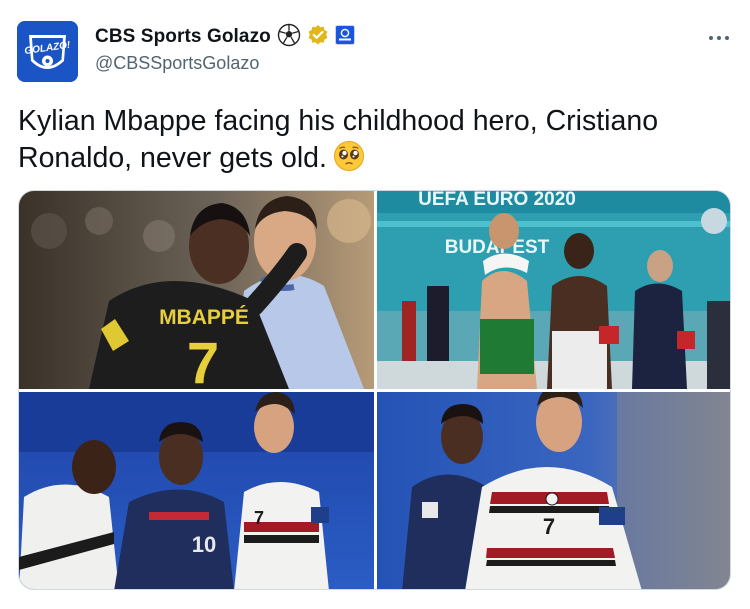 Image resolution: width=750 pixels, height=609 pixels. I want to click on photo-1-jersey-number: 7, so click(203, 360).